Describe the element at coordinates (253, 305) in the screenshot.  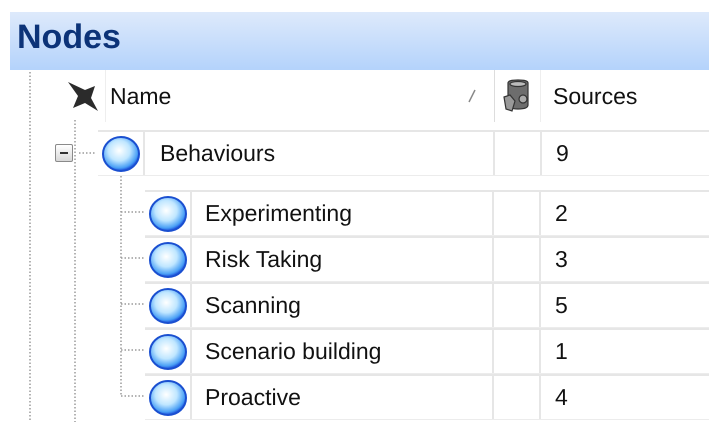
I see `node-name: Scanning` at that location.